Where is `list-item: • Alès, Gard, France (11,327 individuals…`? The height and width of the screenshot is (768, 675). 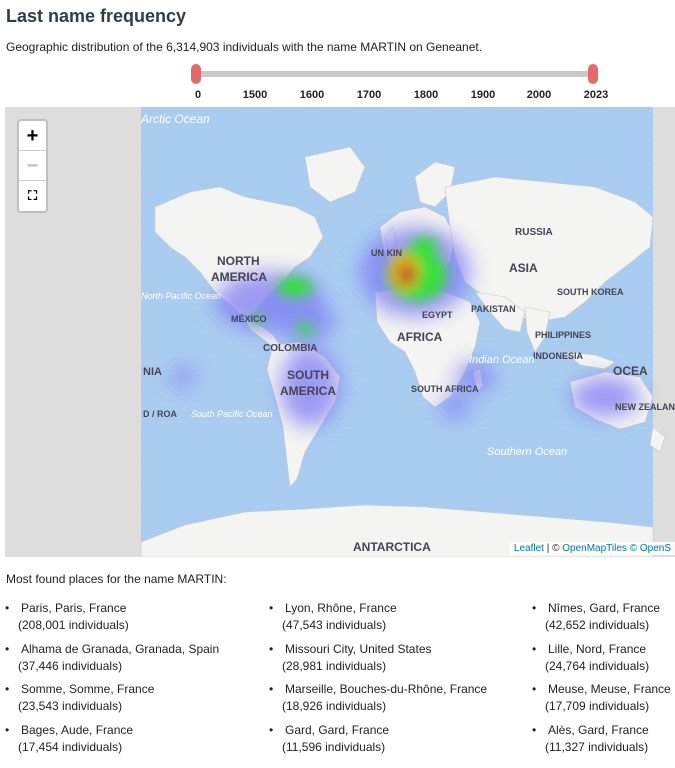
list-item: • Alès, Gard, France (11,327 individuals… is located at coordinates (590, 738).